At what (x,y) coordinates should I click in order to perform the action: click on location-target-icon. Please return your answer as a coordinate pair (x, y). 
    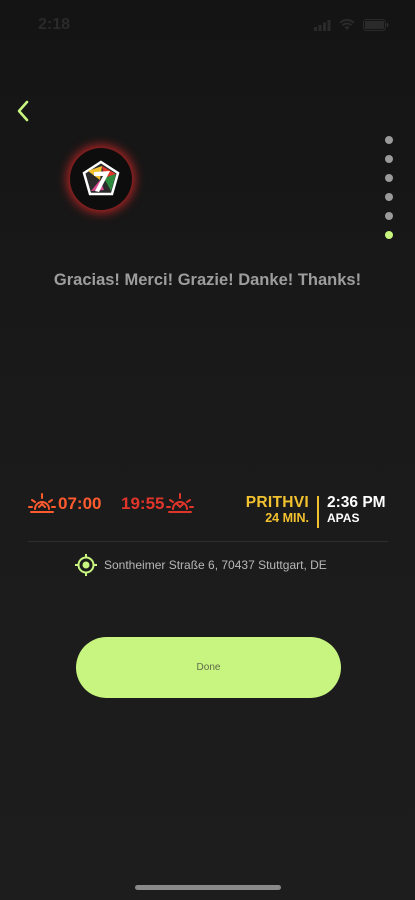
    Looking at the image, I should click on (86, 565).